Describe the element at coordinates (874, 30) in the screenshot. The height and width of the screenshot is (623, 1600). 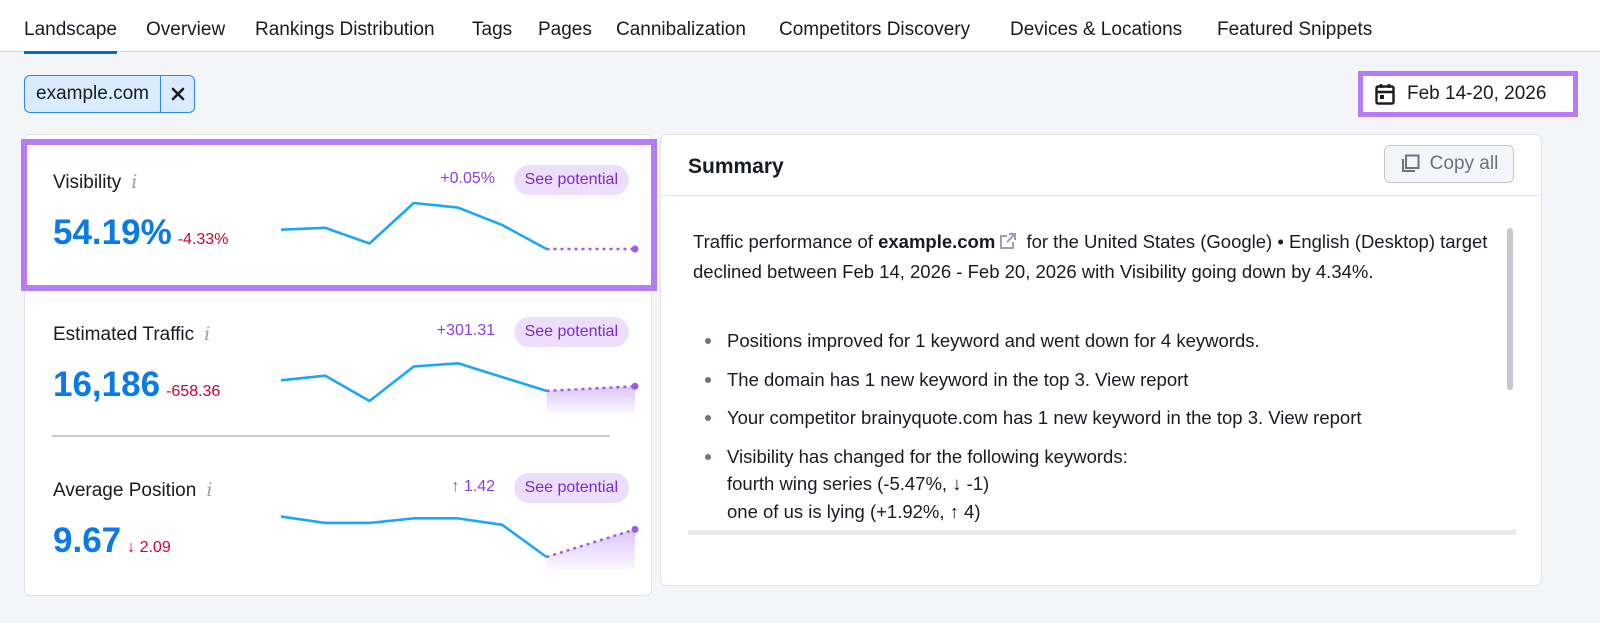
I see `tab-competitors-discovery: Competitors Discovery` at that location.